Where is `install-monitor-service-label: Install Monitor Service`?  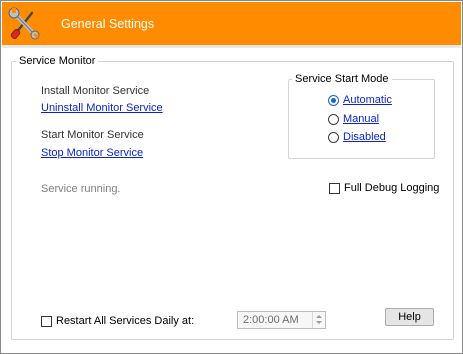 install-monitor-service-label: Install Monitor Service is located at coordinates (95, 91).